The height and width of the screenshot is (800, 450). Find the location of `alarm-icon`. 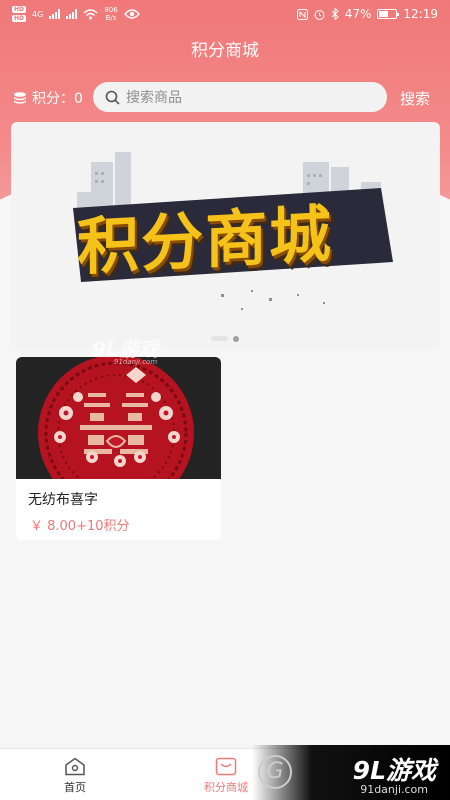

alarm-icon is located at coordinates (319, 14).